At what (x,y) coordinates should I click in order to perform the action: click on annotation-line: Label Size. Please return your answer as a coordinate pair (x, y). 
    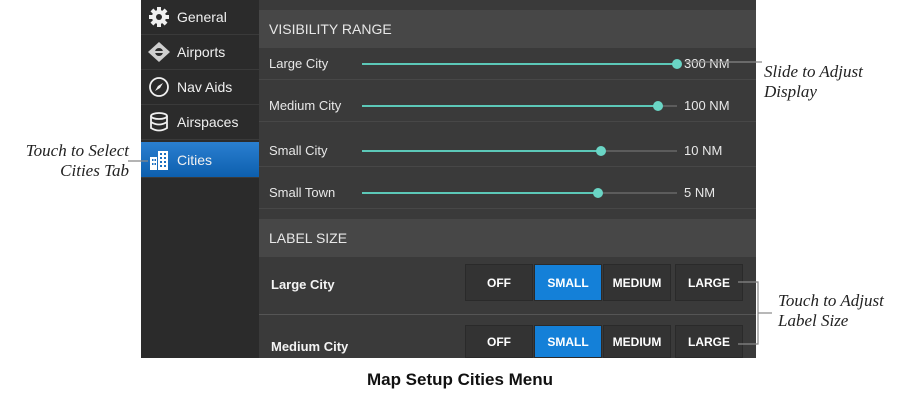
    Looking at the image, I should click on (813, 320).